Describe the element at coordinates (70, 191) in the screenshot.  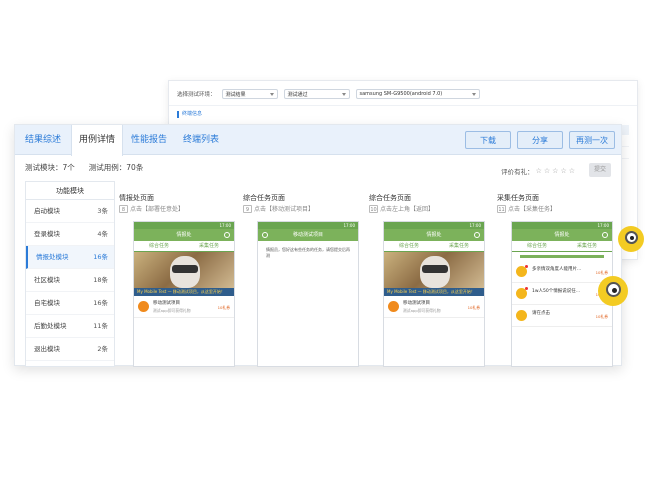
I see `sidebar-header: 功能模块` at that location.